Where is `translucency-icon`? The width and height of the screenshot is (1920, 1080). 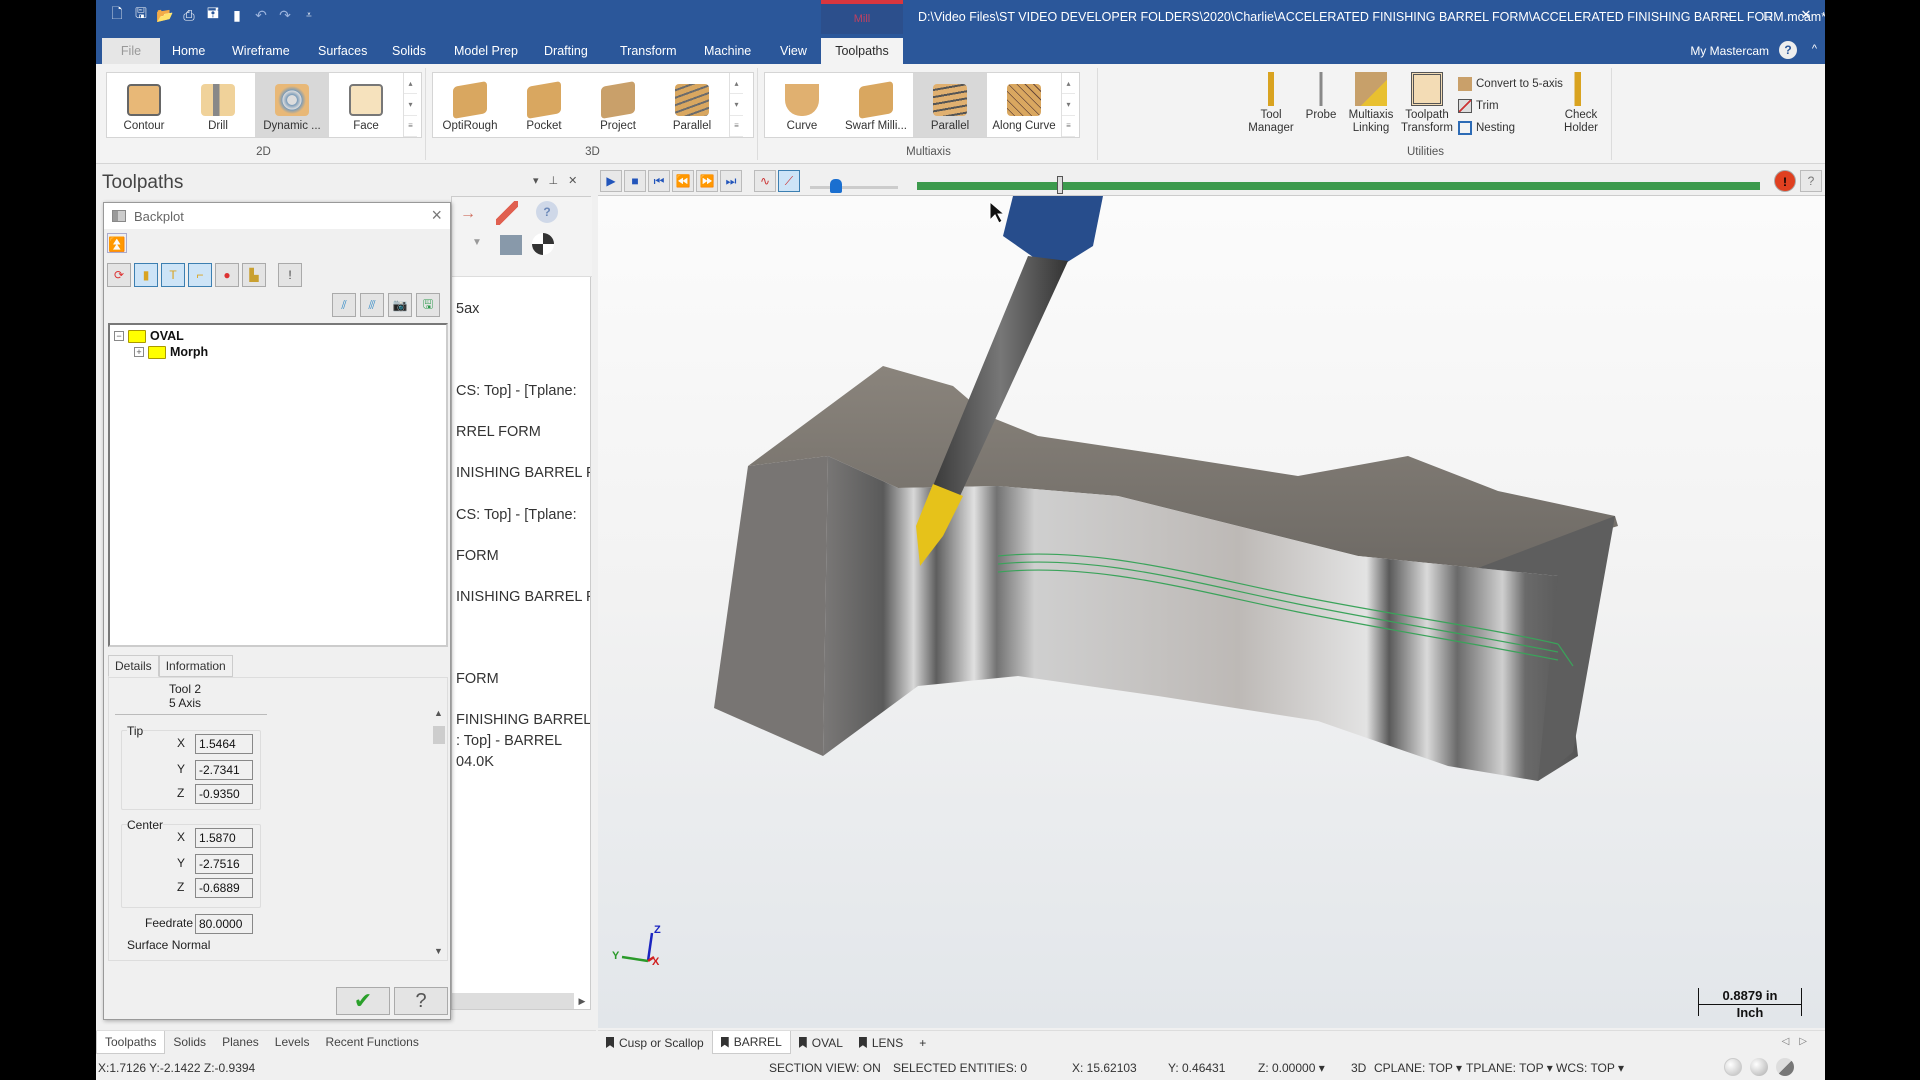 translucency-icon is located at coordinates (1785, 1067).